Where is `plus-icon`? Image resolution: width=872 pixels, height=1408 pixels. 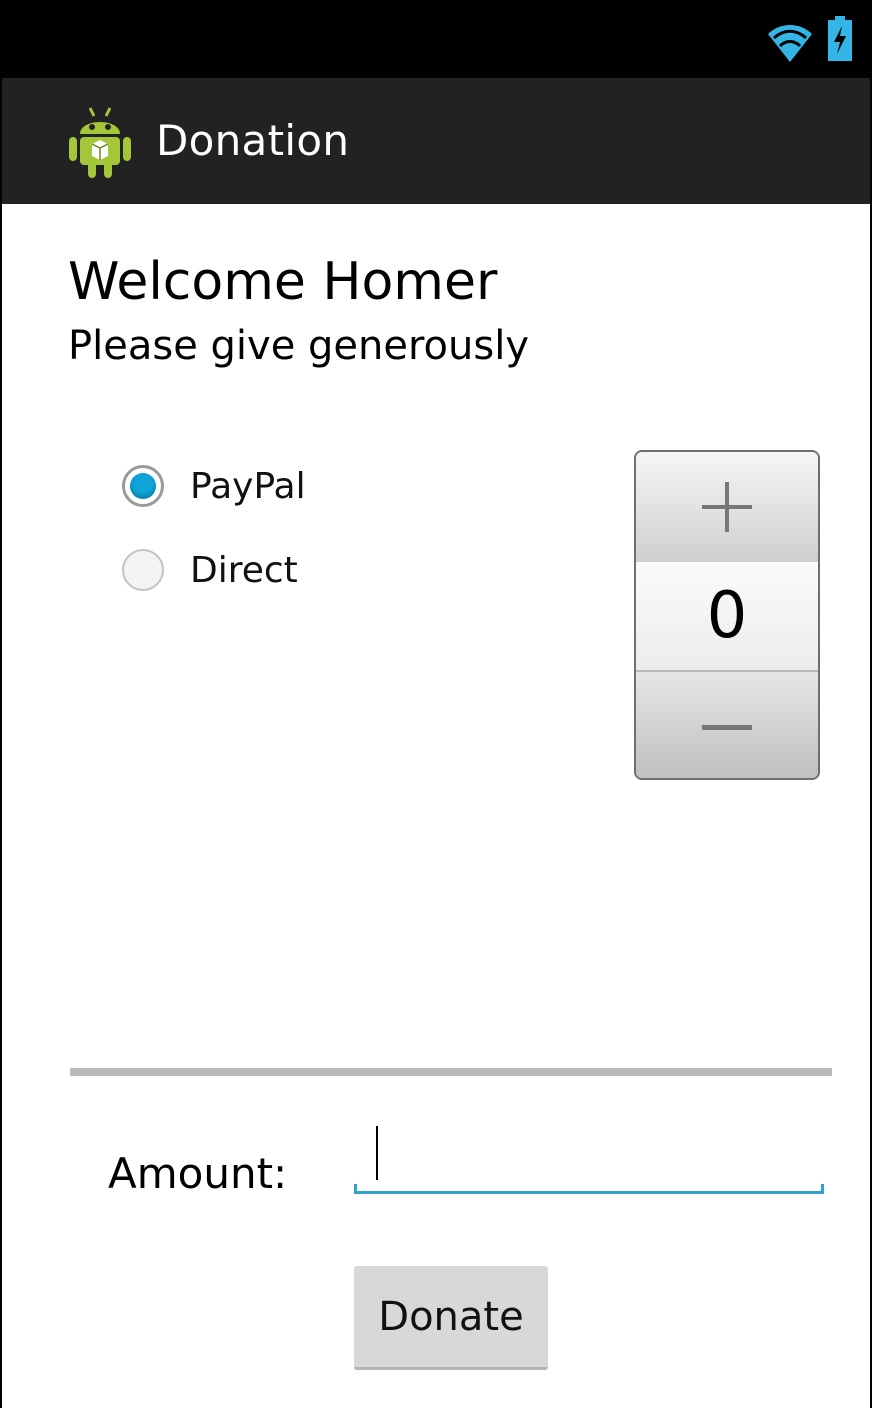
plus-icon is located at coordinates (727, 507).